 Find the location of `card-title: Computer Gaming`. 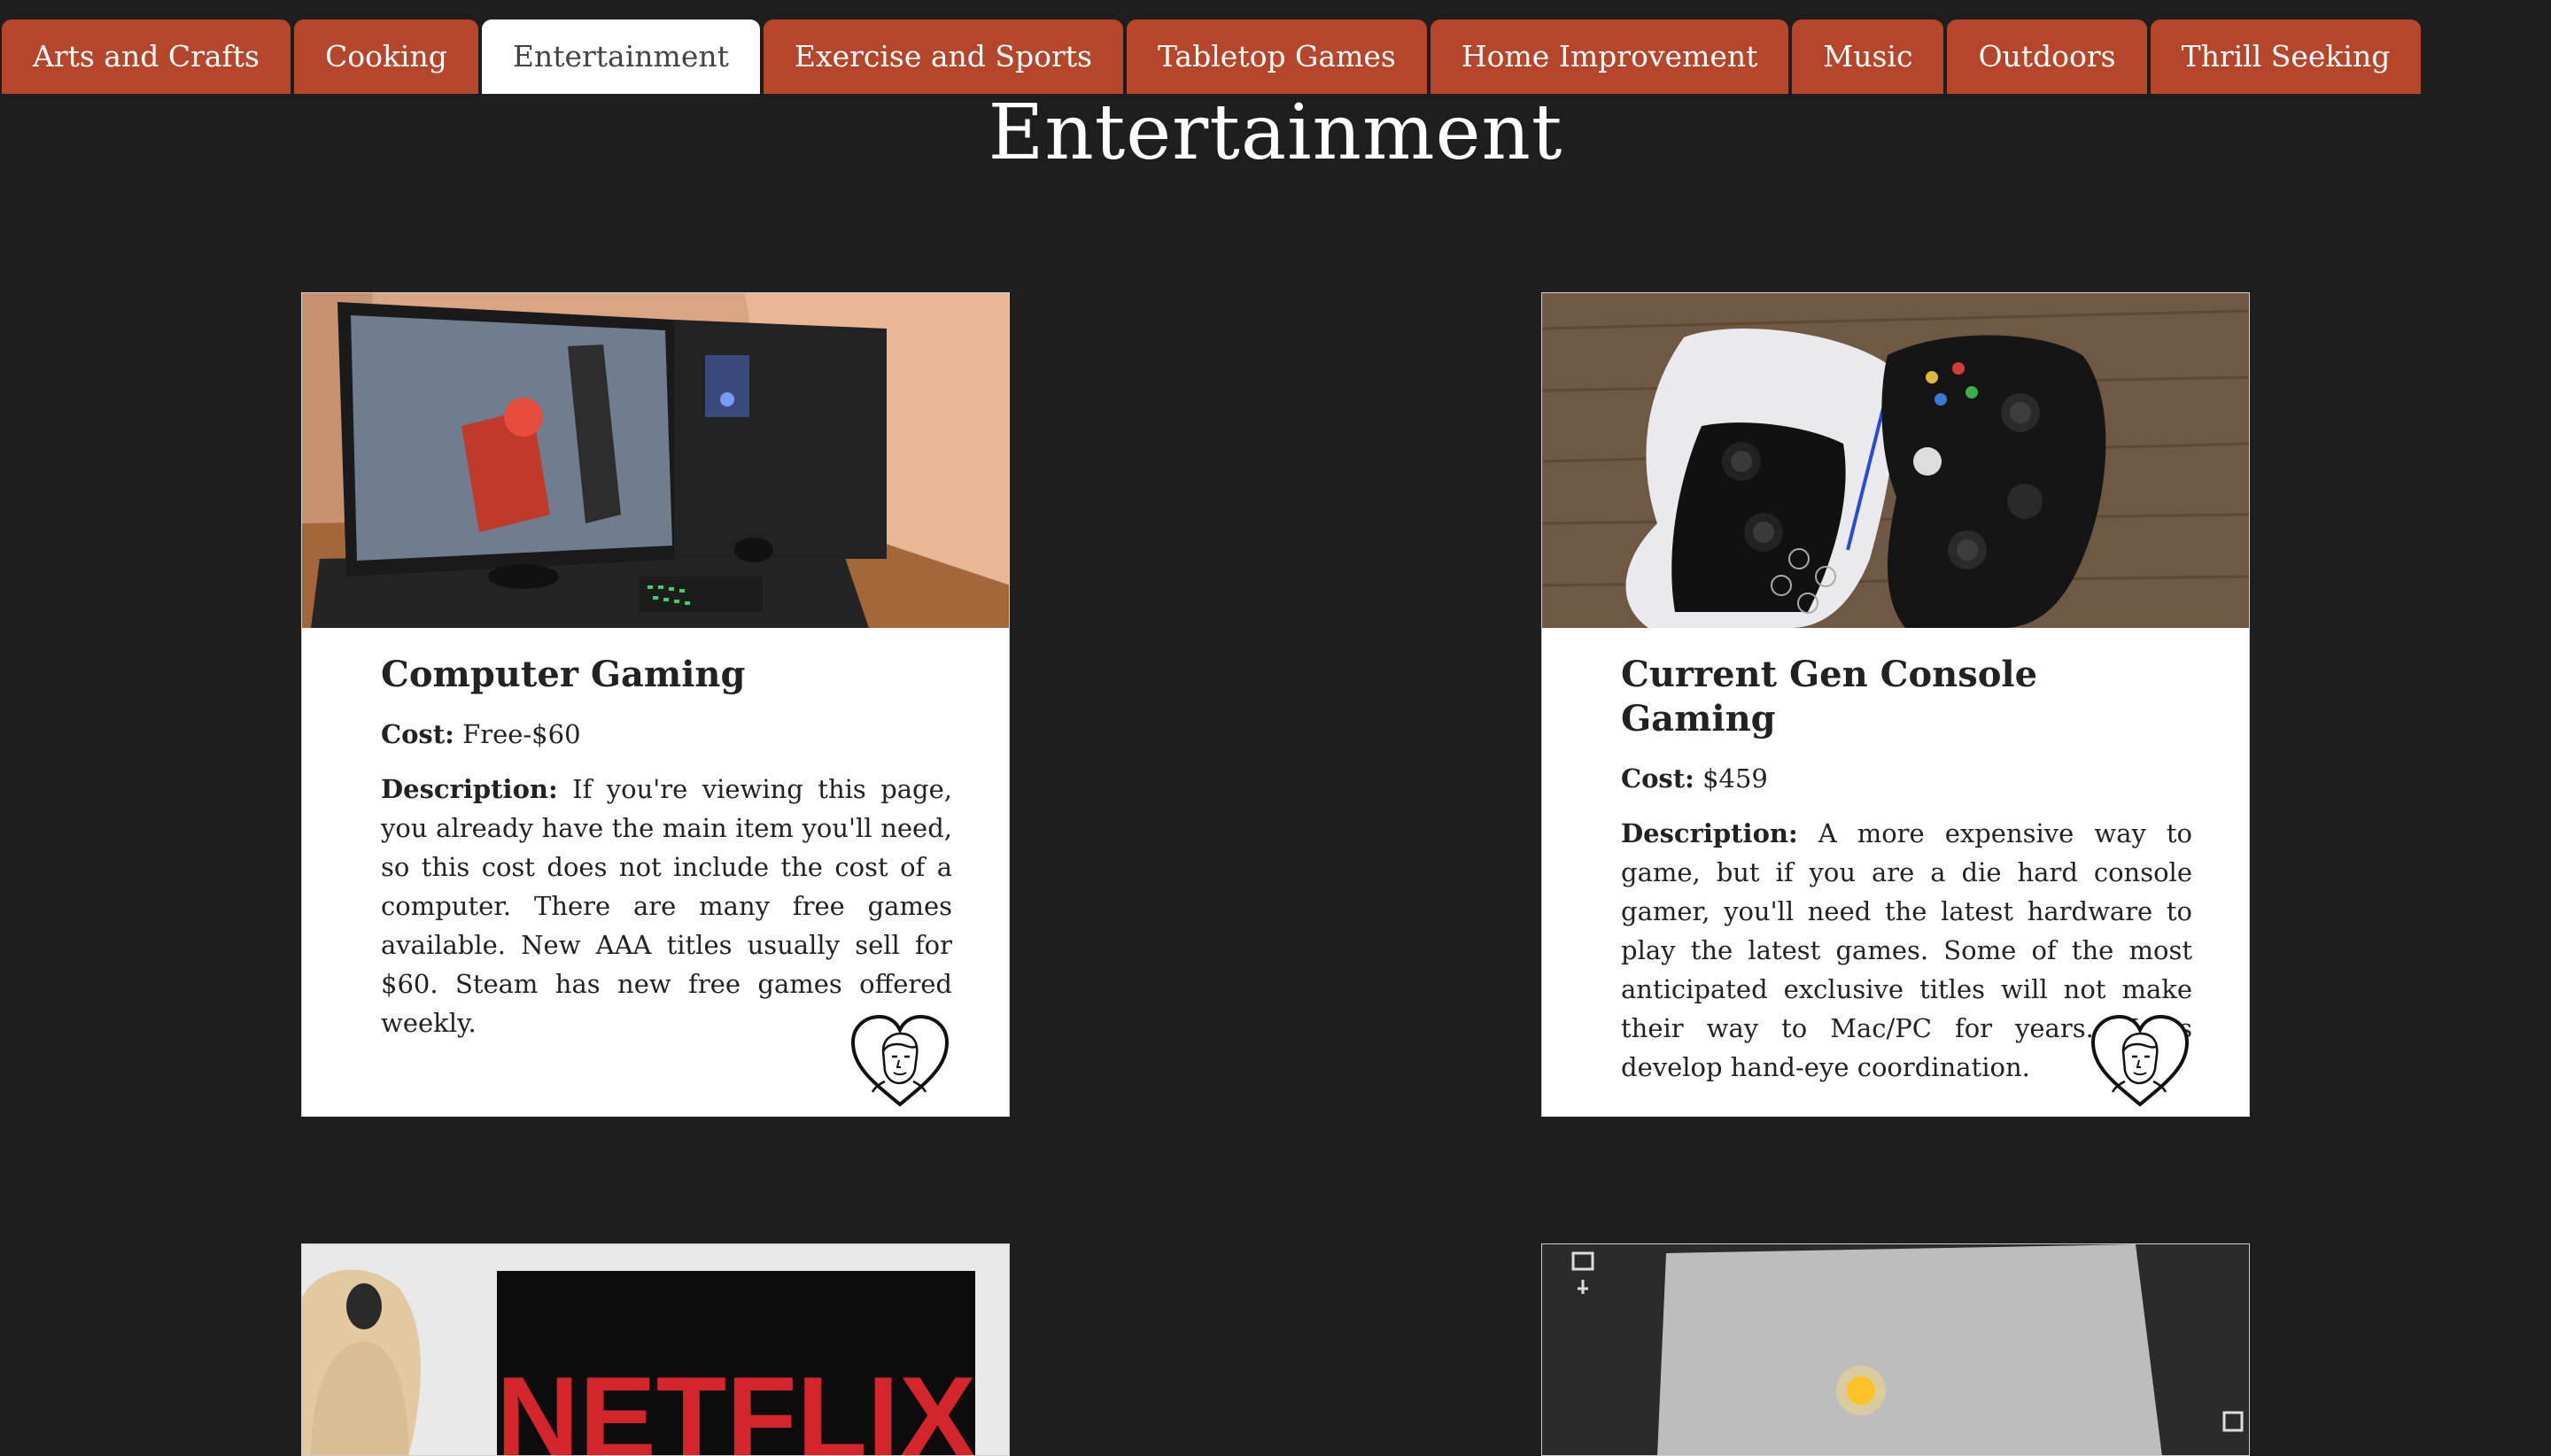

card-title: Computer Gaming is located at coordinates (564, 674).